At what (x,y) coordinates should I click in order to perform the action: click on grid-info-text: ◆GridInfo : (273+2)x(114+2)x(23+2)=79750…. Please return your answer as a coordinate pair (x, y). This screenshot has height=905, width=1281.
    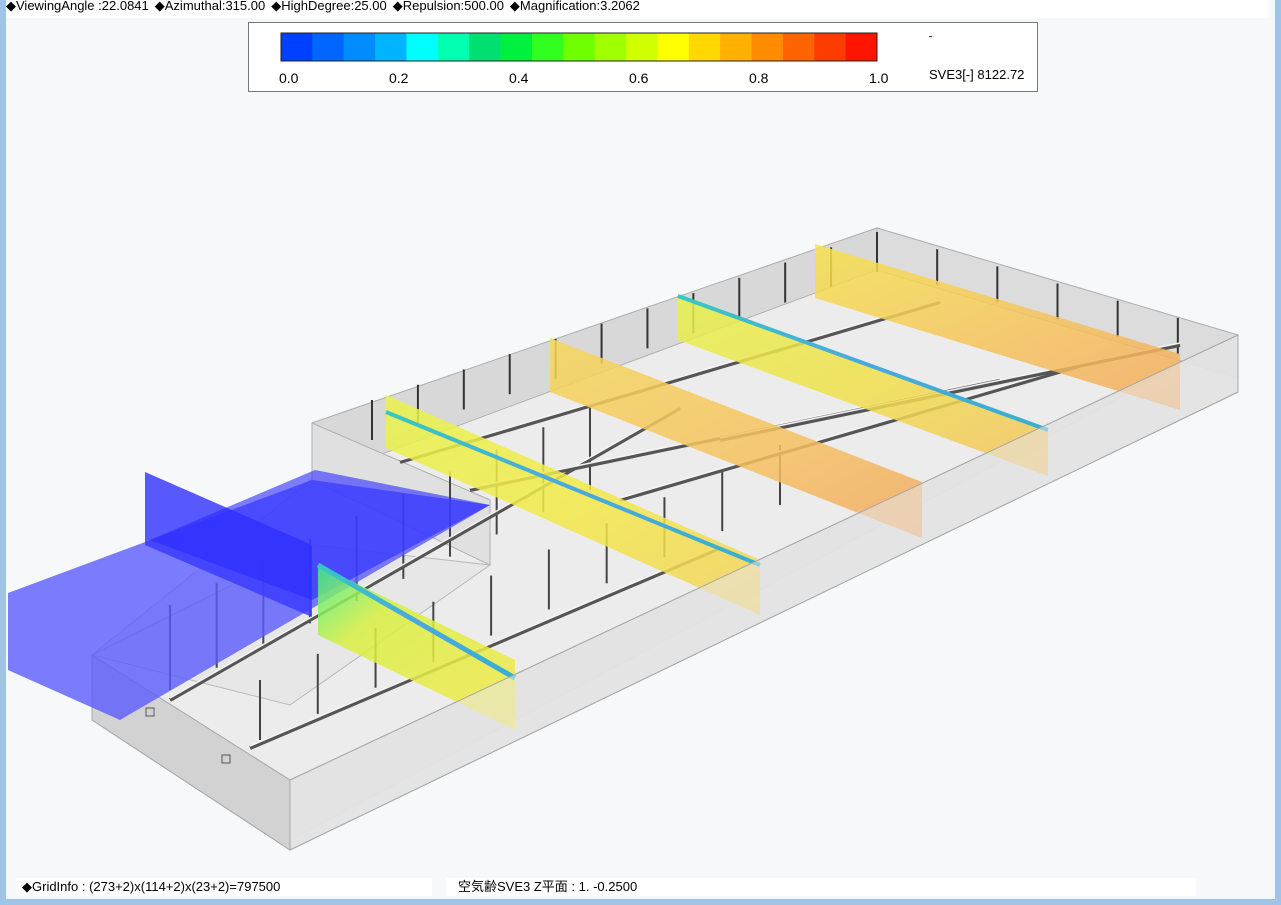
    Looking at the image, I should click on (151, 886).